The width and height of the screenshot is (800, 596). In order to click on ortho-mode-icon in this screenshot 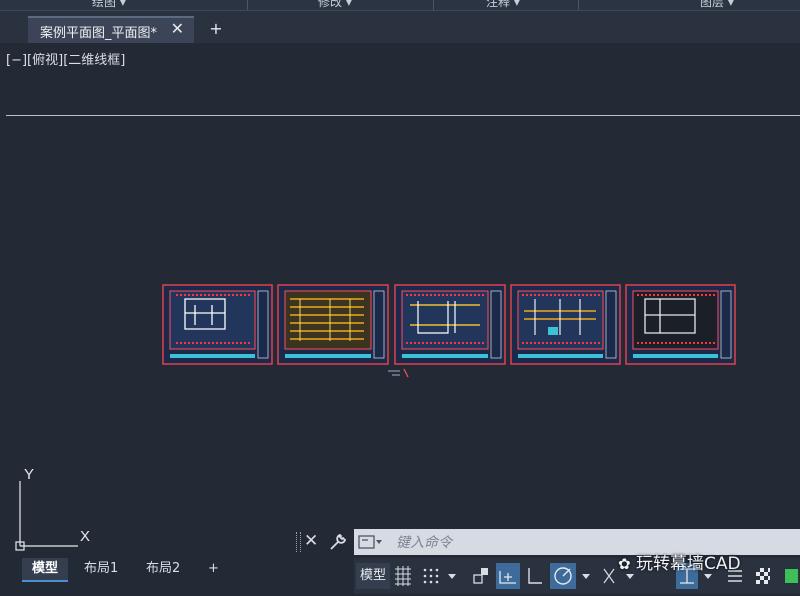, I will do `click(535, 576)`.